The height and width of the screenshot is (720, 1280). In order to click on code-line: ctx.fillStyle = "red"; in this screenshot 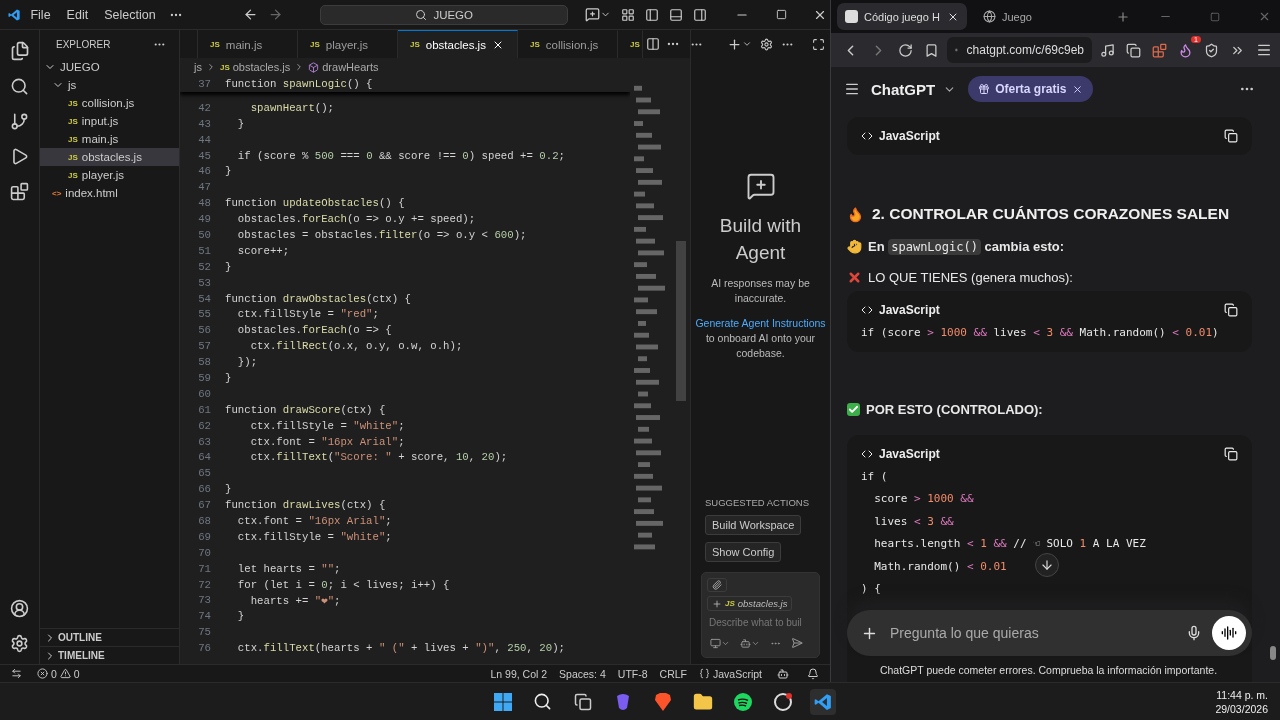, I will do `click(307, 314)`.